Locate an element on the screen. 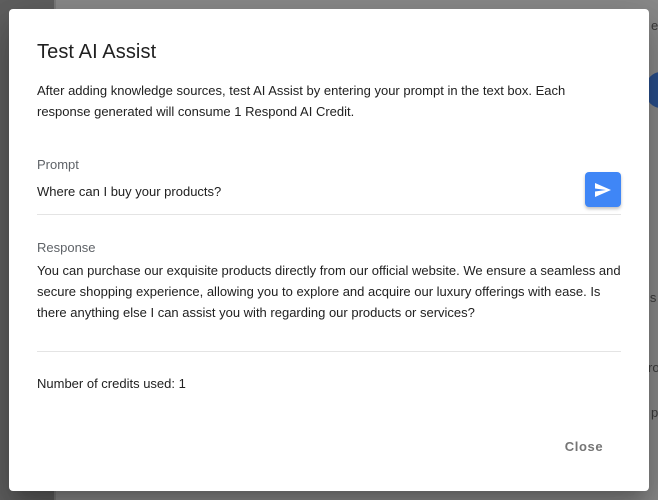 The image size is (658, 500). close-button: Close is located at coordinates (584, 446).